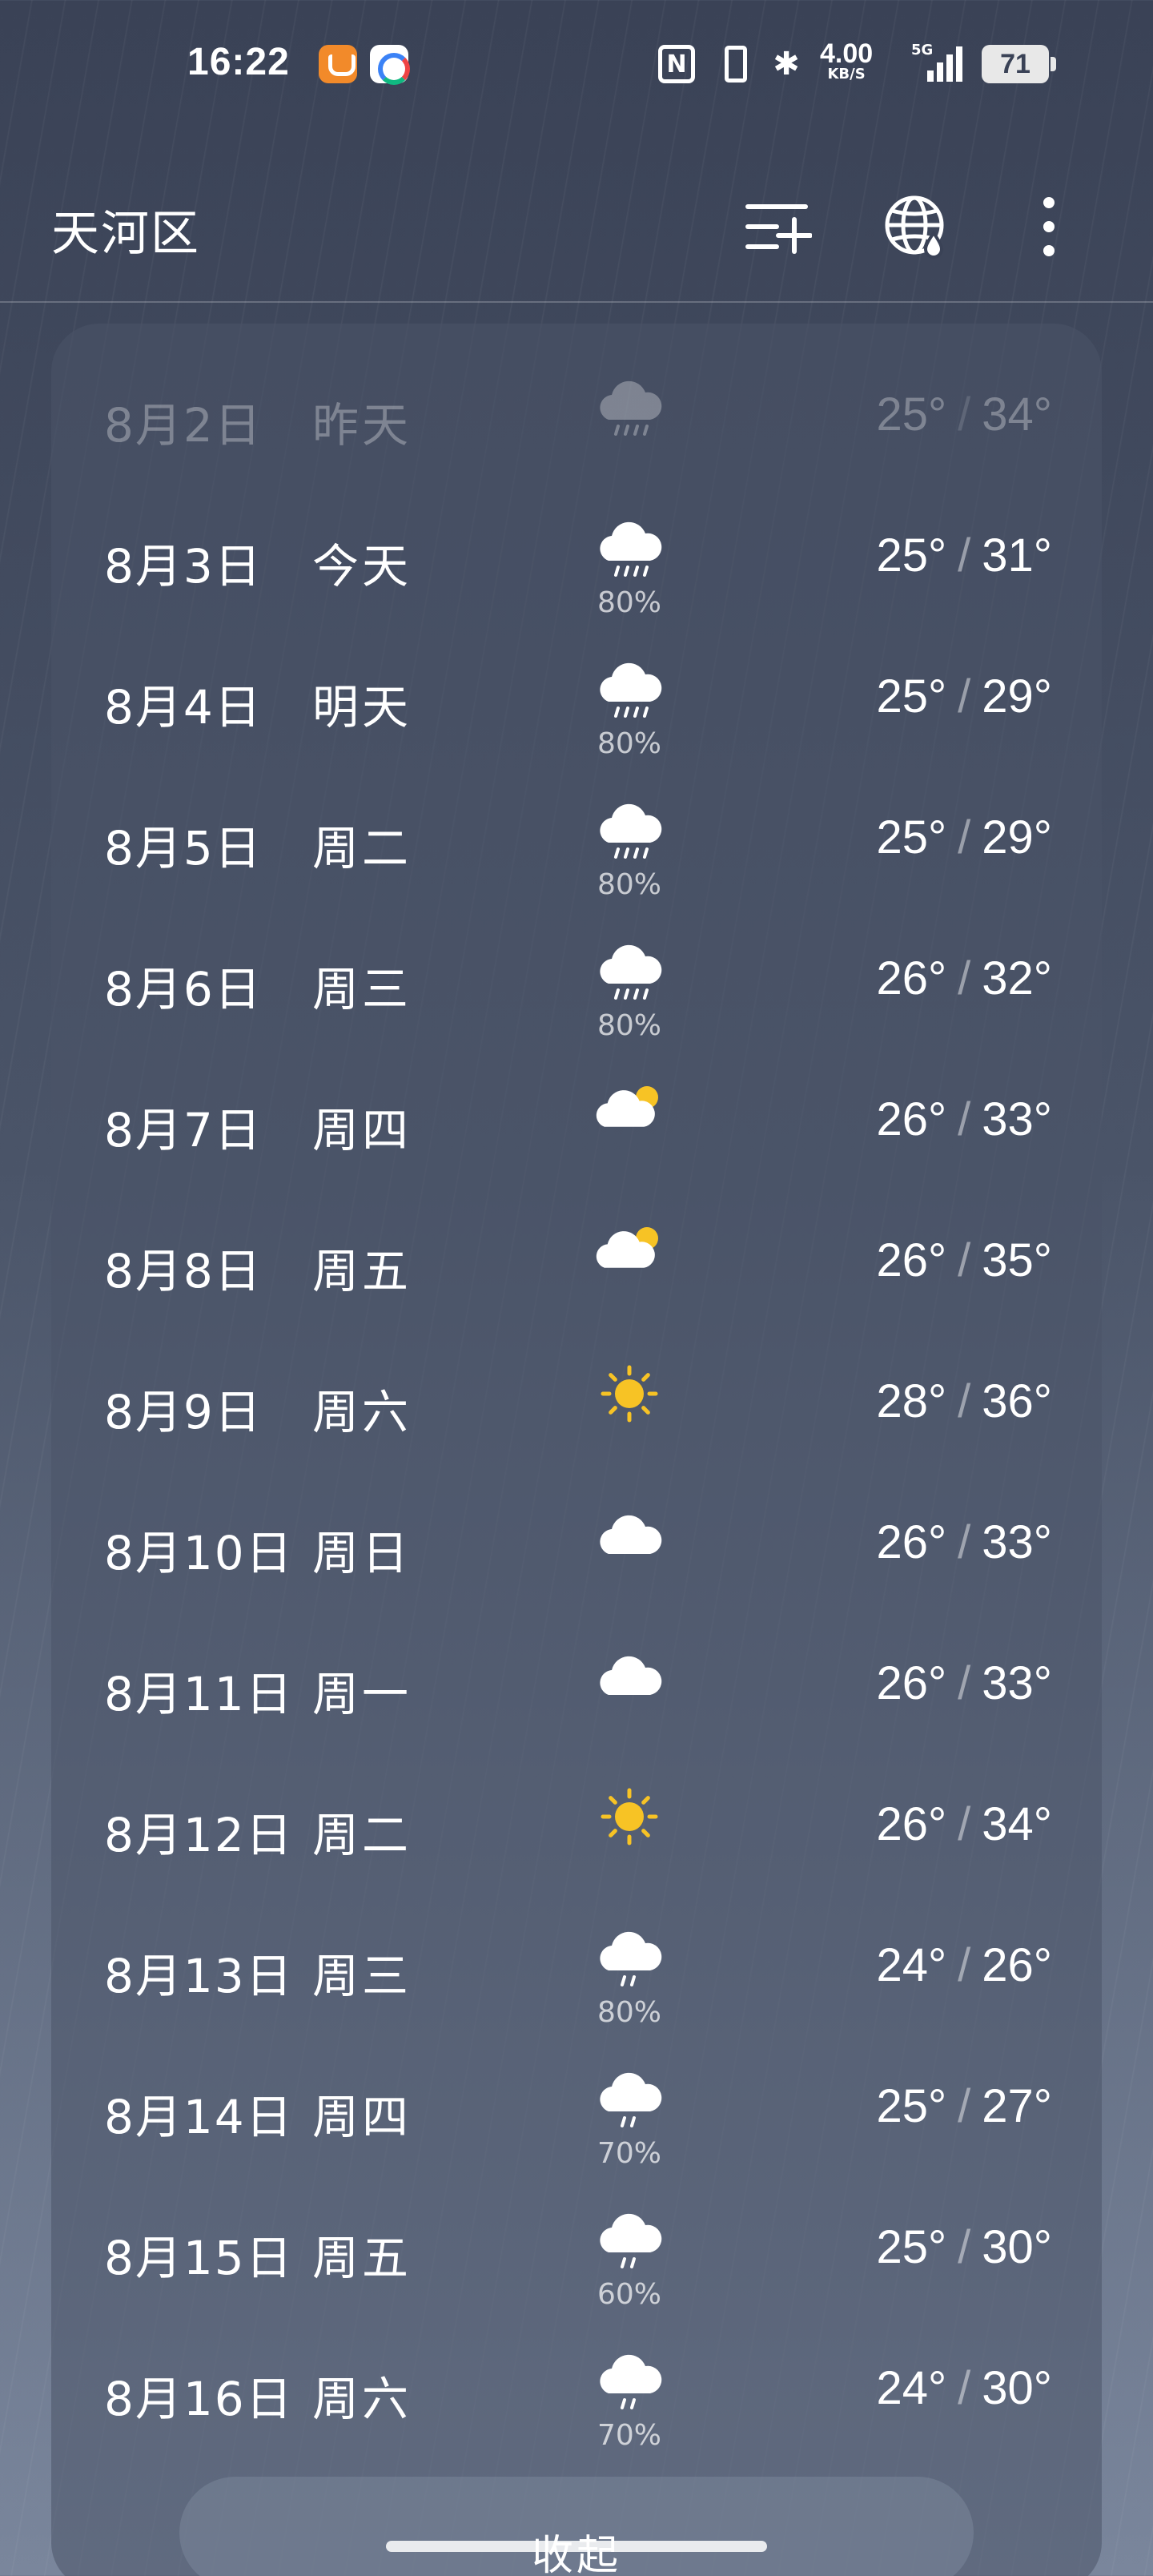  I want to click on forecast-row: 8月16日 周六 70% 24°/30°, so click(576, 2385).